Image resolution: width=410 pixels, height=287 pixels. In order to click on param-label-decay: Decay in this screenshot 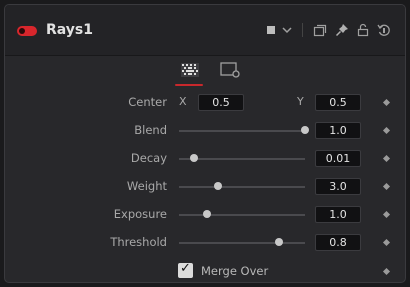, I will do `click(148, 158)`.